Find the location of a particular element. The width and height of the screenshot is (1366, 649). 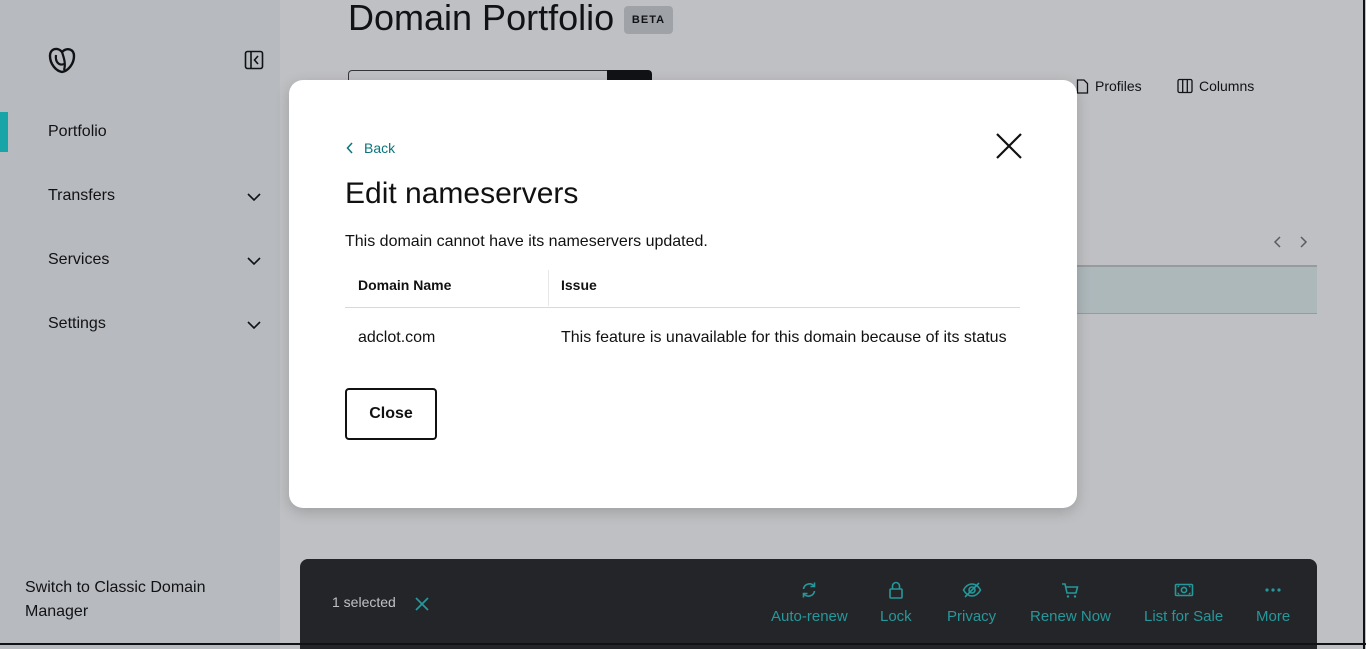

table-header-divider is located at coordinates (682, 307).